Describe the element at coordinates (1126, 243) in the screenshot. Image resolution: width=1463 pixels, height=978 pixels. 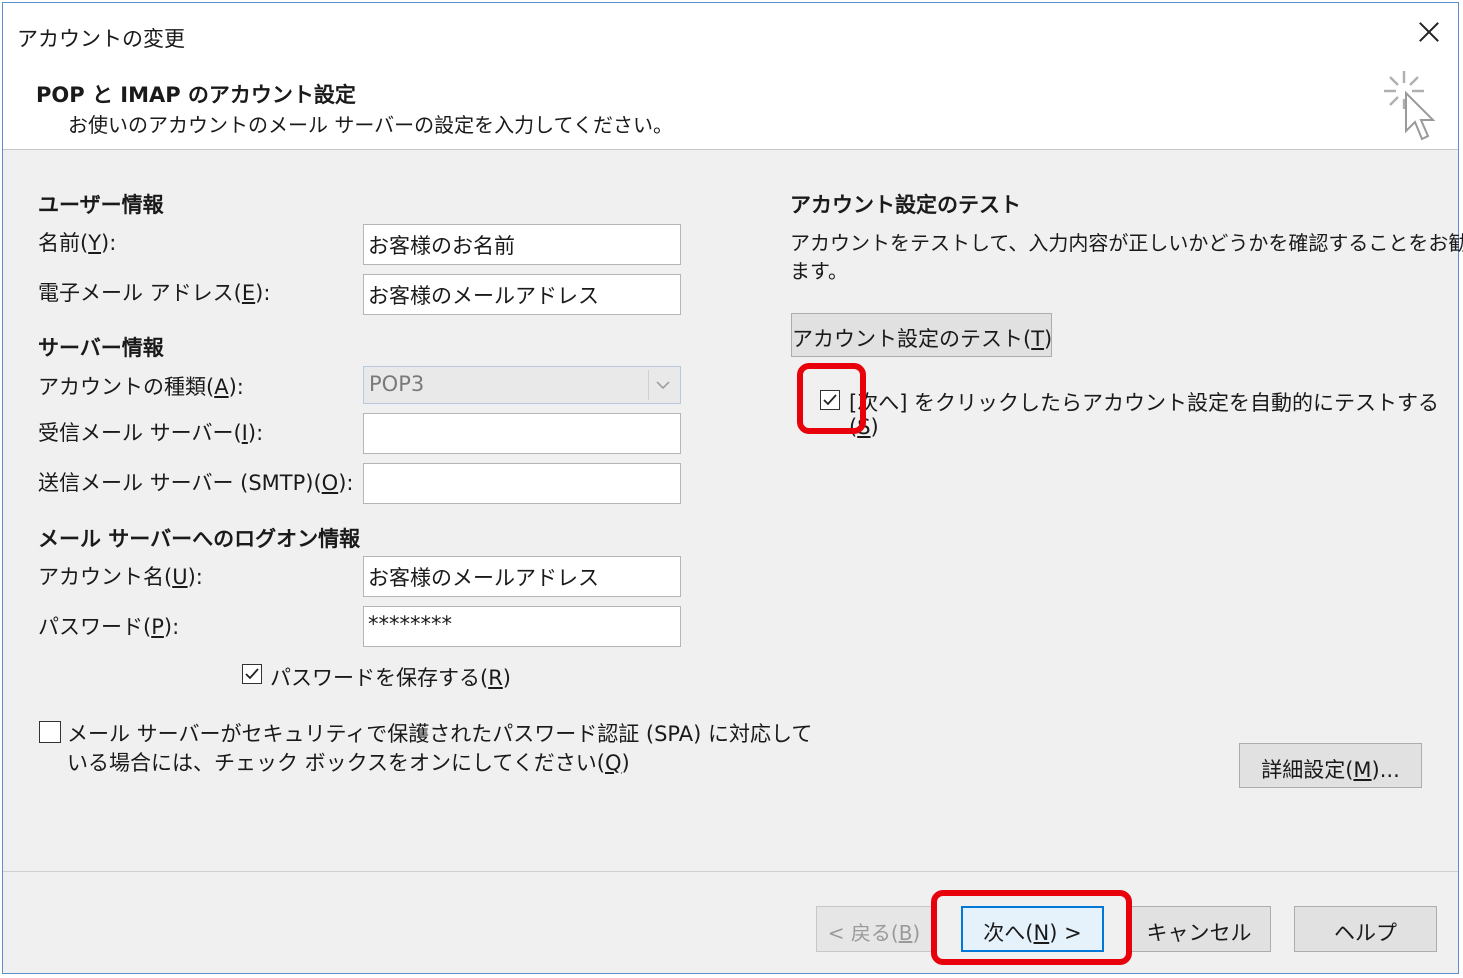
I see `test-description-line1: アカウントをテストして、入力内容が正しいかどうかを確認することをお勧めし` at that location.